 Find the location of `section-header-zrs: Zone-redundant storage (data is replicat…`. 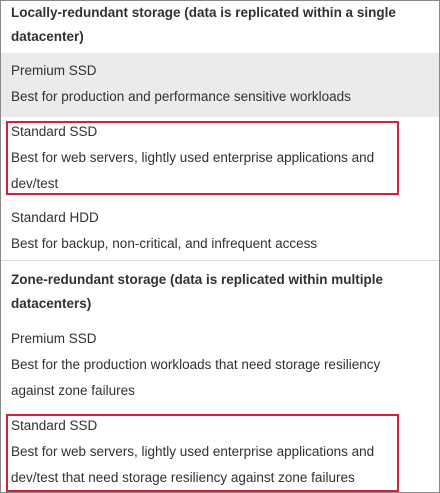

section-header-zrs: Zone-redundant storage (data is replicat… is located at coordinates (197, 291).